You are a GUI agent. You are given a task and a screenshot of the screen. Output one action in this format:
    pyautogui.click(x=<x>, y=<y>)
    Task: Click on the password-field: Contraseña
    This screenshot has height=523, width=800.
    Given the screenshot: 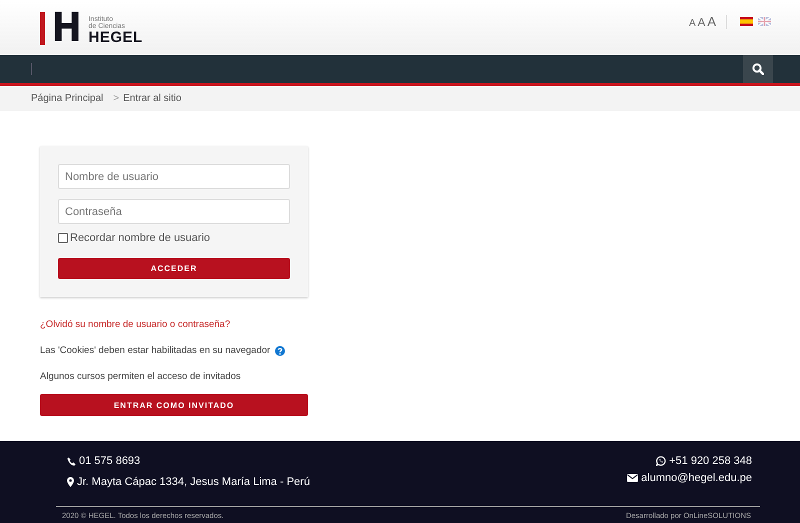 What is the action you would take?
    pyautogui.click(x=174, y=211)
    